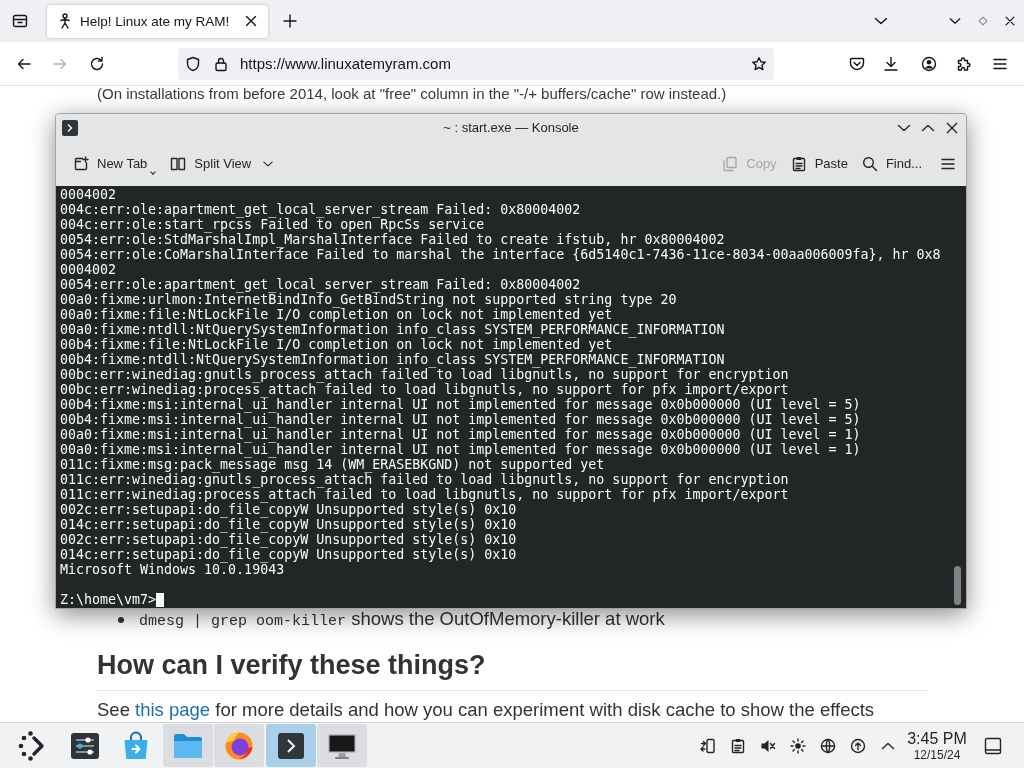 This screenshot has height=768, width=1024. I want to click on terminal-line: Microsoft Windows 10.0.19043, so click(172, 569).